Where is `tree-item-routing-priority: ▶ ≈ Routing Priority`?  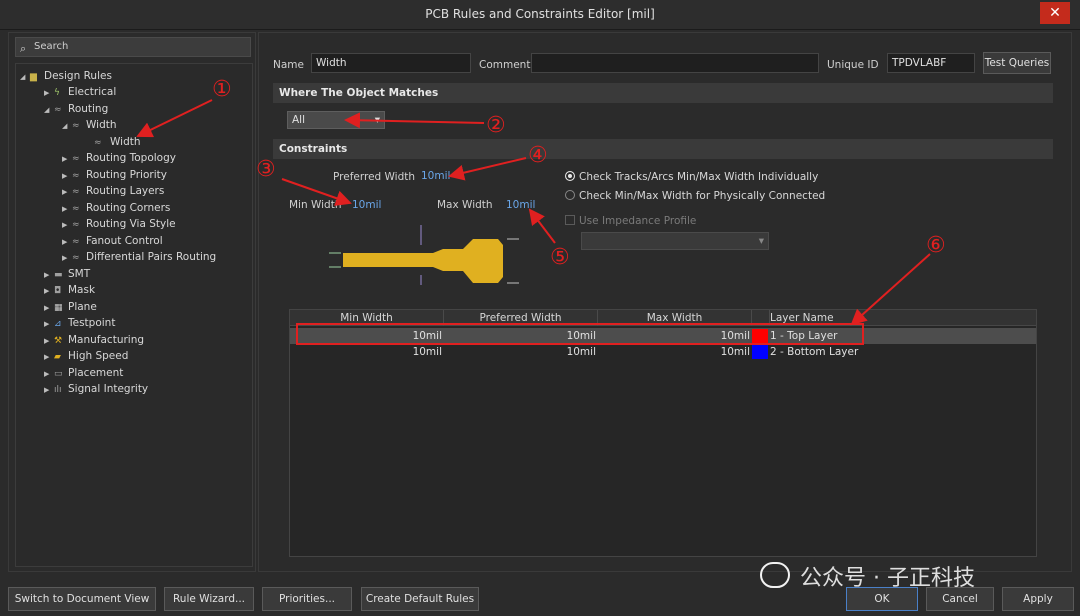
tree-item-routing-priority: ▶ ≈ Routing Priority is located at coordinates (114, 175).